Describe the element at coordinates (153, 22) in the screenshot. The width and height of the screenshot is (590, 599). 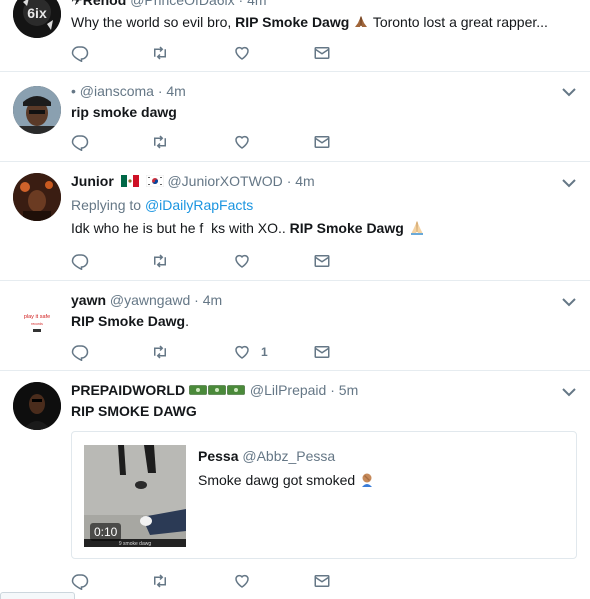
I see `tweet-text-part: Why the world so evil bro,` at that location.